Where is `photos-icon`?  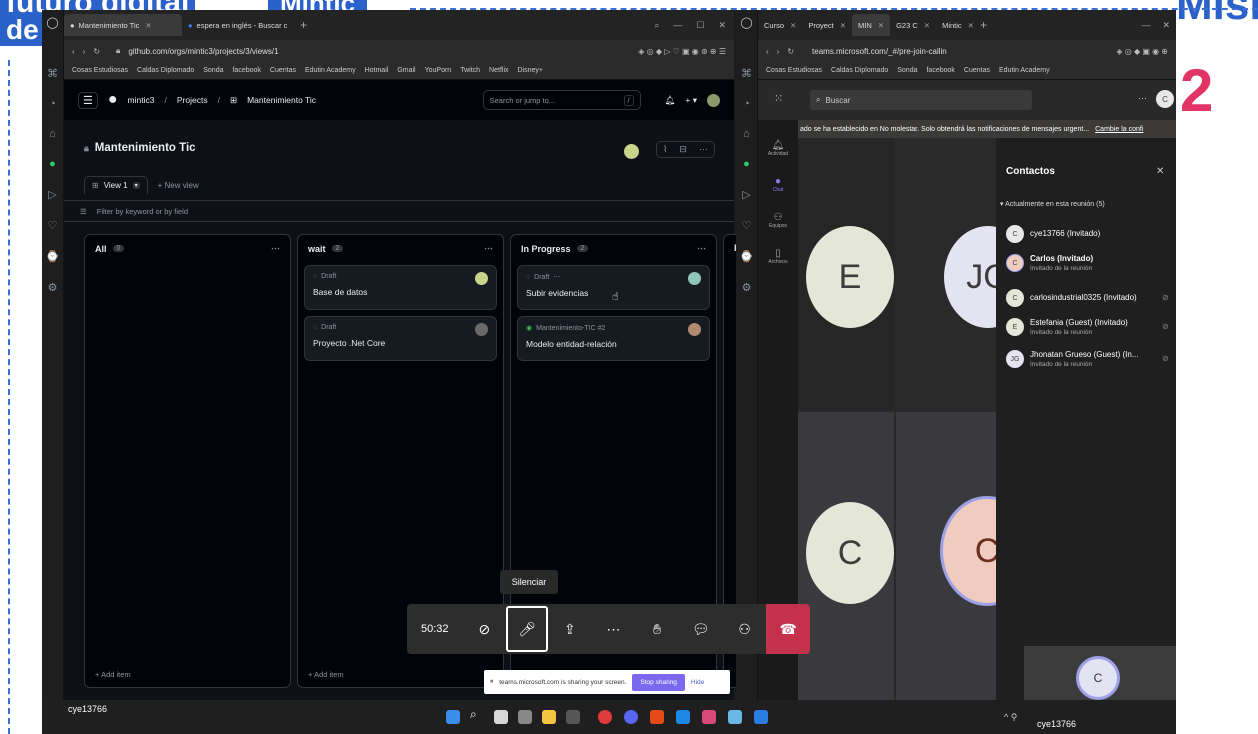
photos-icon is located at coordinates (735, 717).